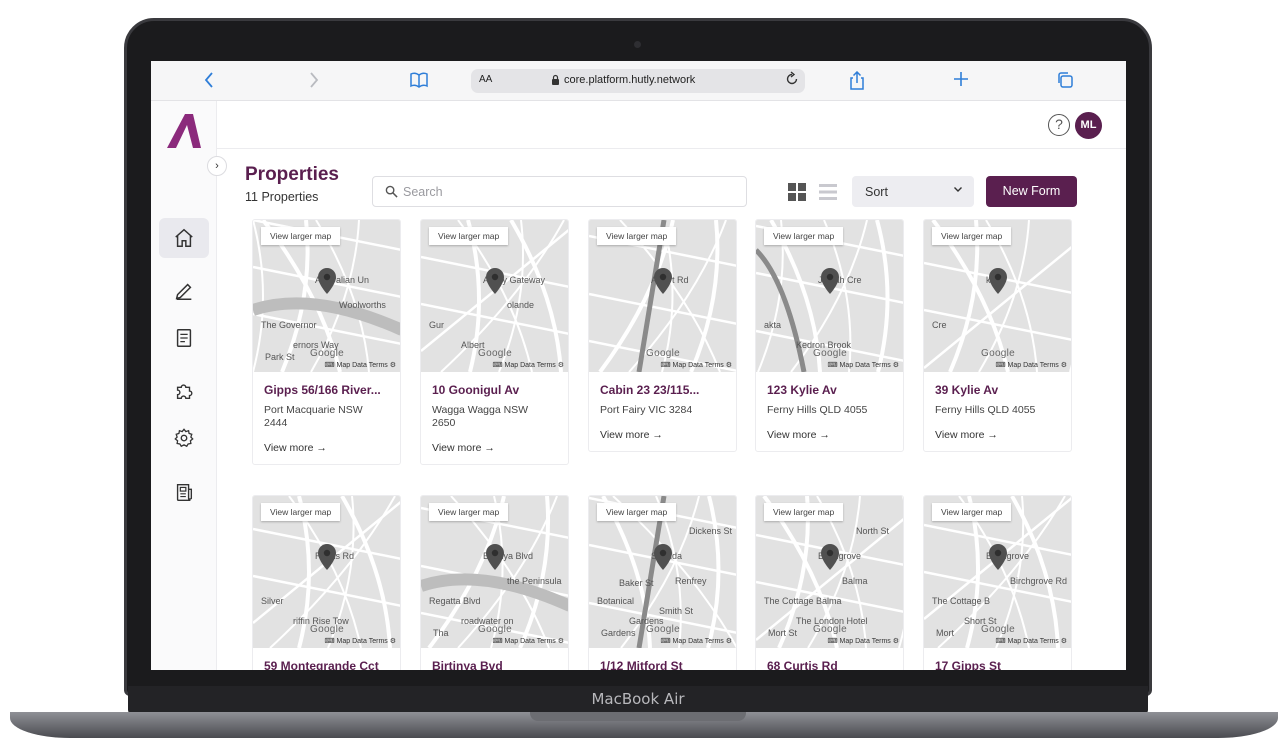  What do you see at coordinates (1039, 581) in the screenshot?
I see `map-label: Birchgrove Rd` at bounding box center [1039, 581].